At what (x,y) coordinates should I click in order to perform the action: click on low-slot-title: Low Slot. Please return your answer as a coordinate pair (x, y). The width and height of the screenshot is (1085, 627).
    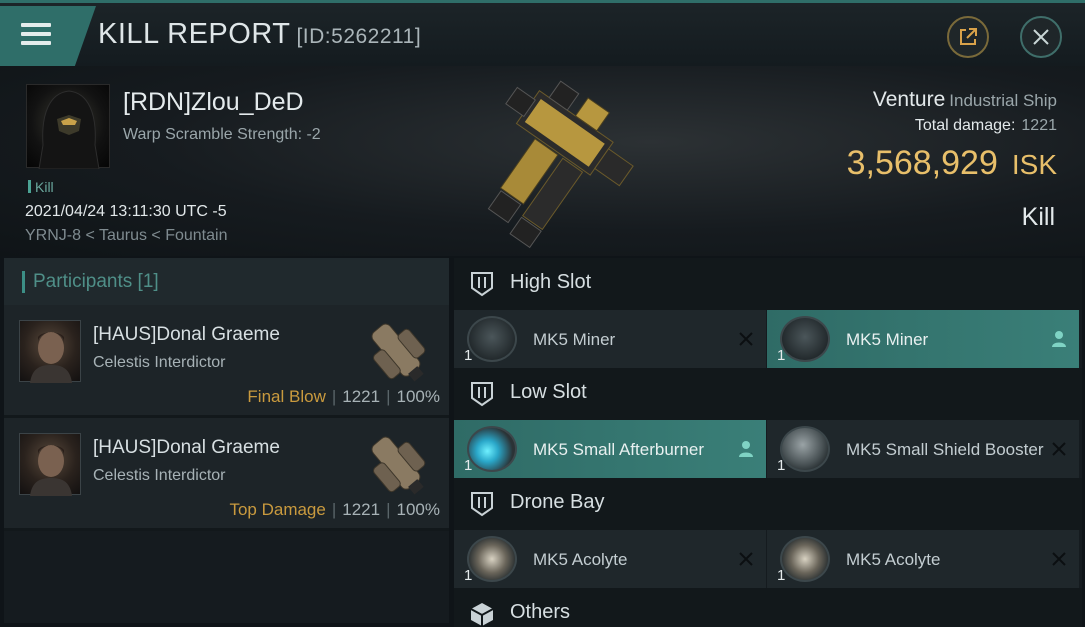
    Looking at the image, I should click on (548, 392).